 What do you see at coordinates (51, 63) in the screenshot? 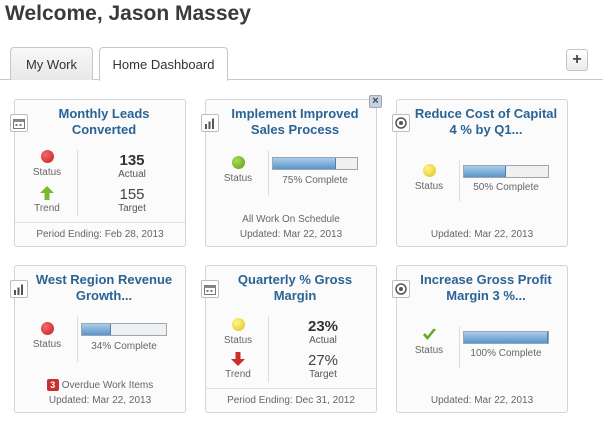
I see `tab-my-work: My Work` at bounding box center [51, 63].